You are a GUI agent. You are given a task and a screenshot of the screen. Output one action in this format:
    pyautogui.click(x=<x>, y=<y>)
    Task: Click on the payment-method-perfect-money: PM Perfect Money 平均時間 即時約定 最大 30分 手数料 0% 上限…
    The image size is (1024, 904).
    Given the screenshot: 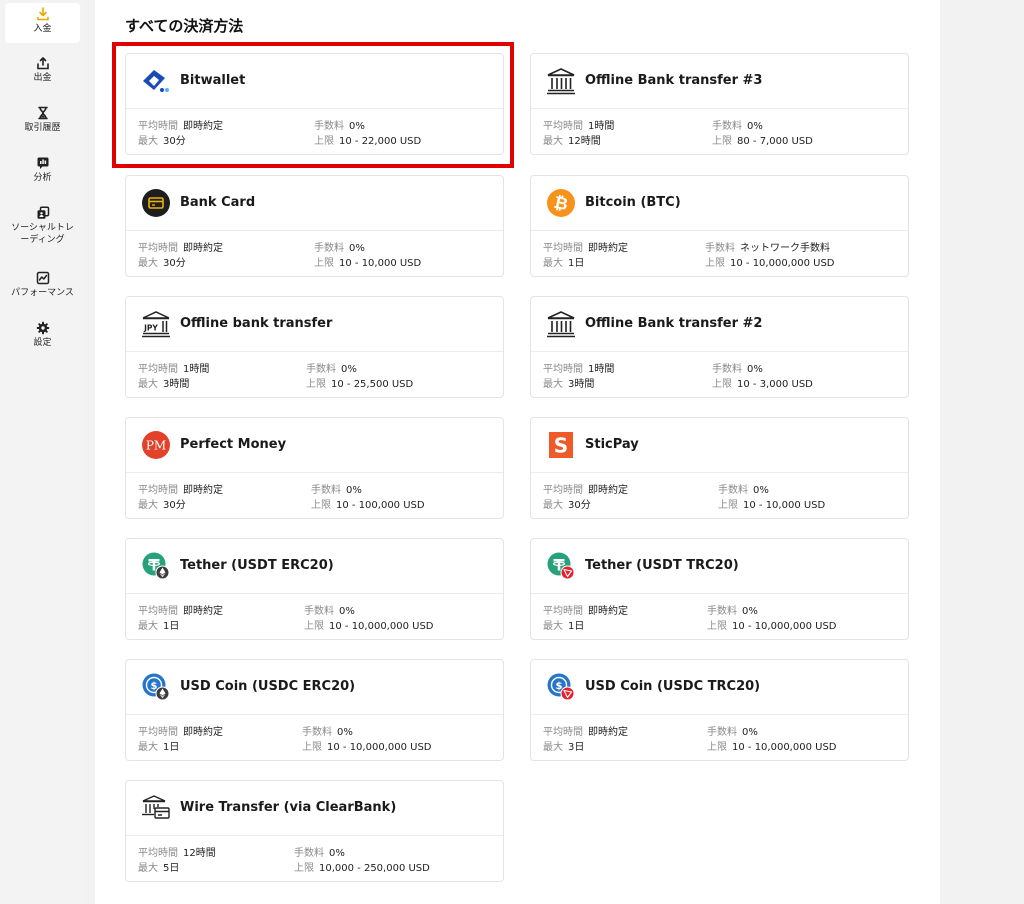 What is the action you would take?
    pyautogui.click(x=314, y=468)
    